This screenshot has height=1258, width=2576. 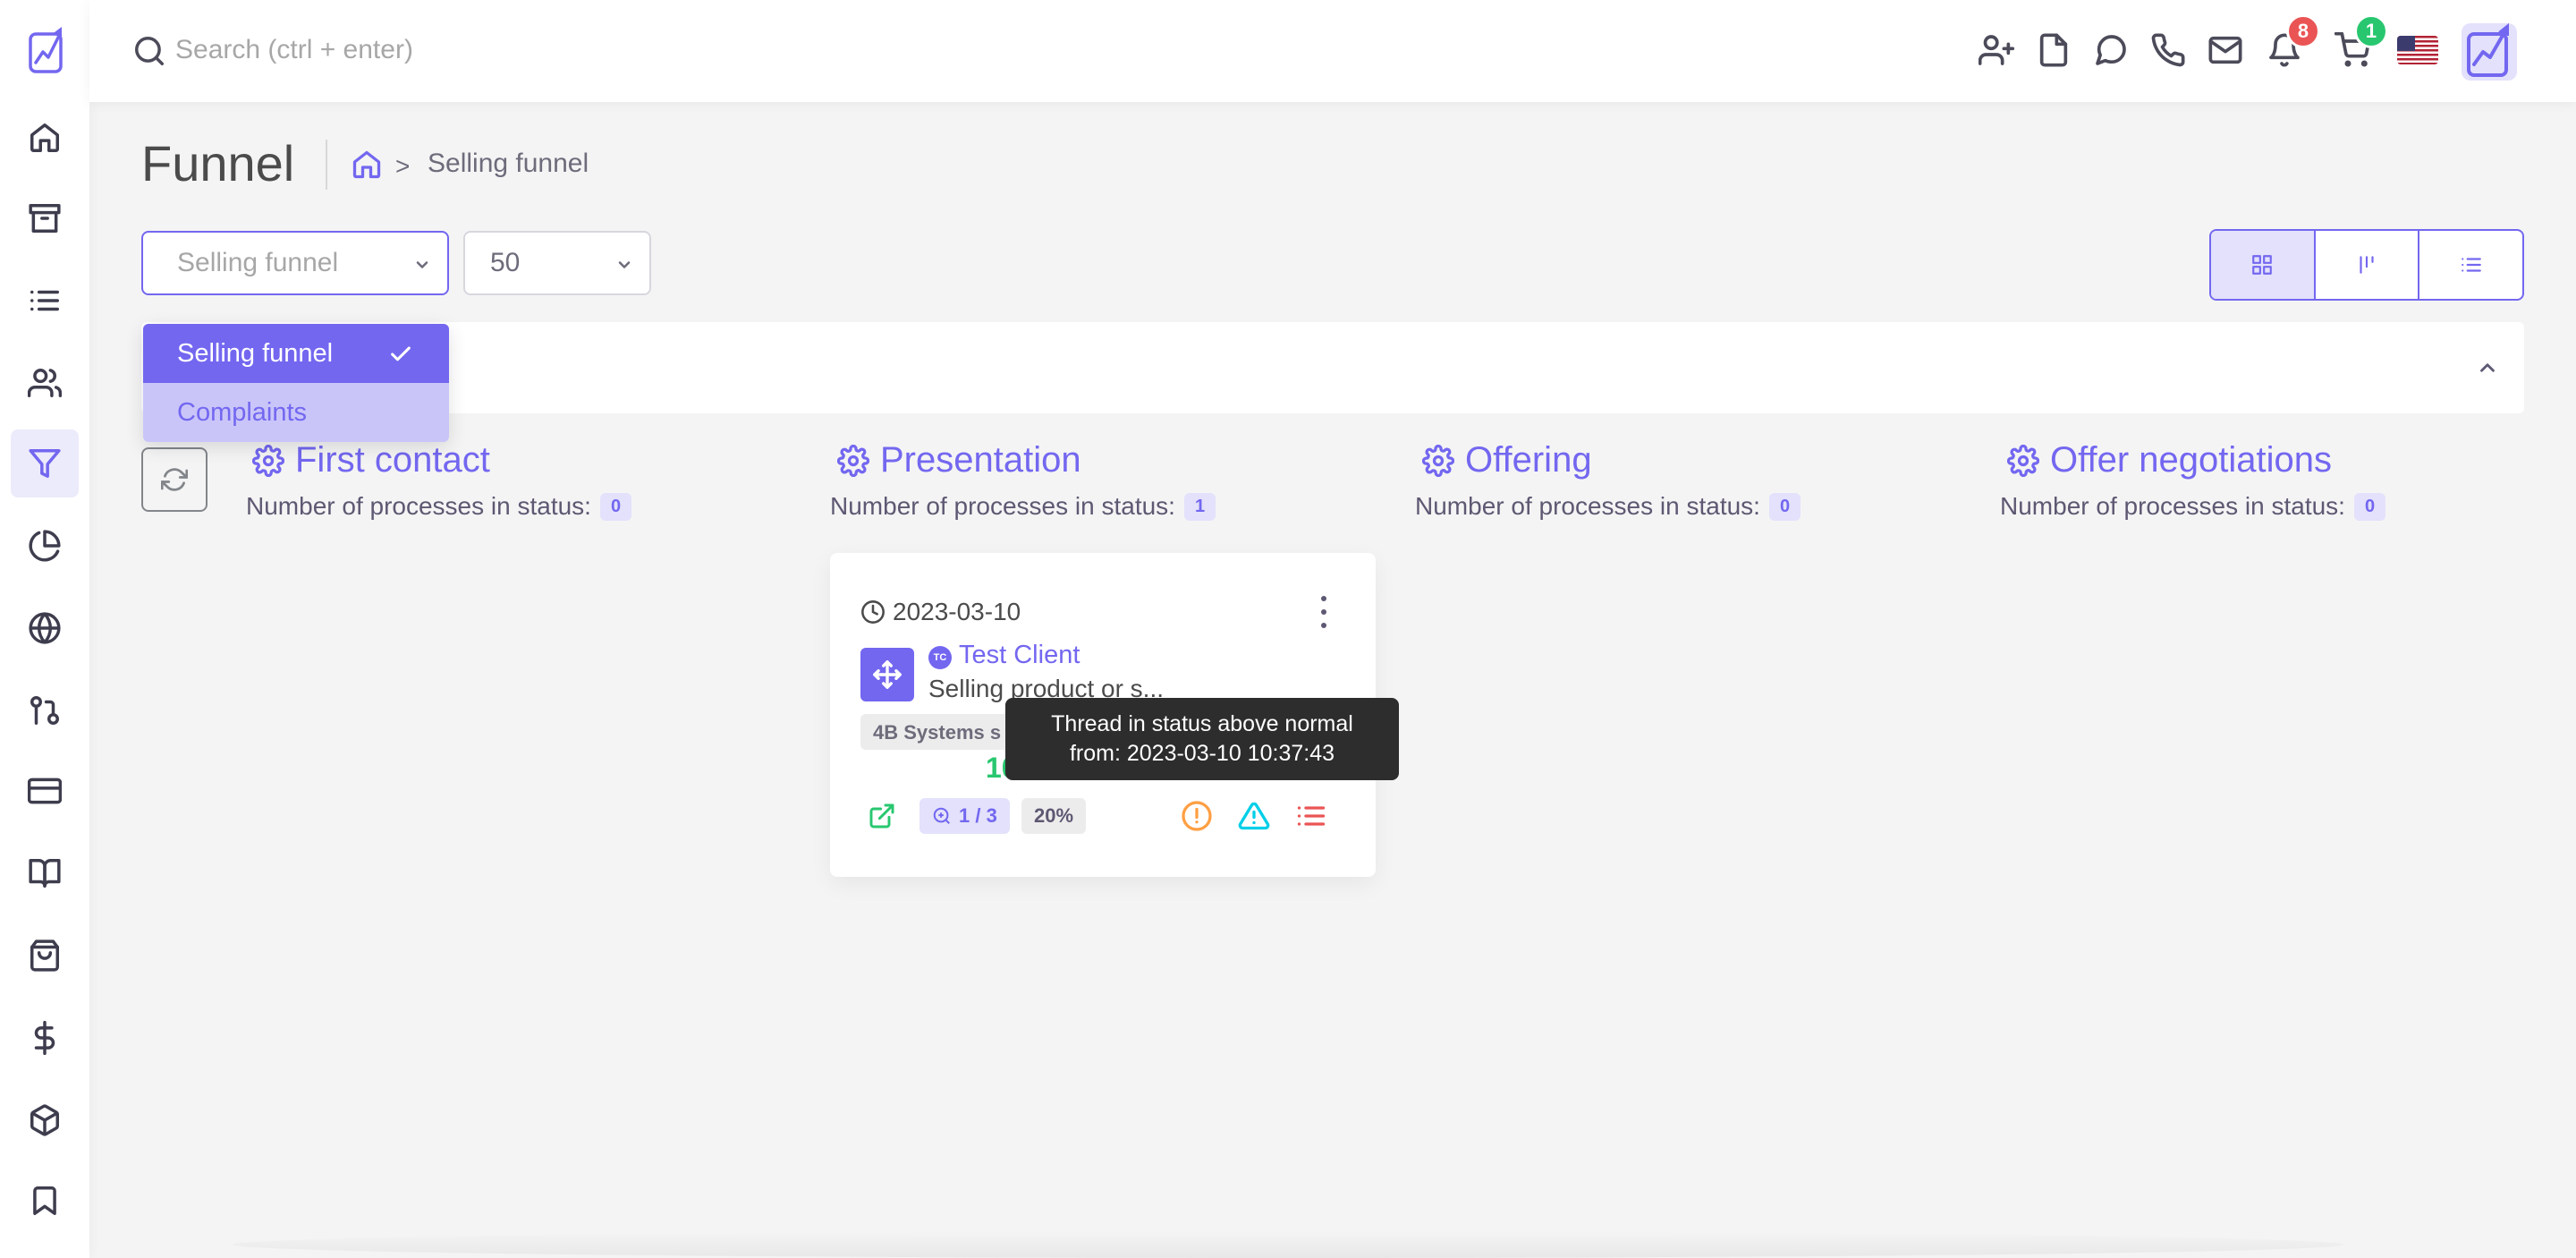 What do you see at coordinates (978, 815) in the screenshot?
I see `stage-progress-value: 1 / 3` at bounding box center [978, 815].